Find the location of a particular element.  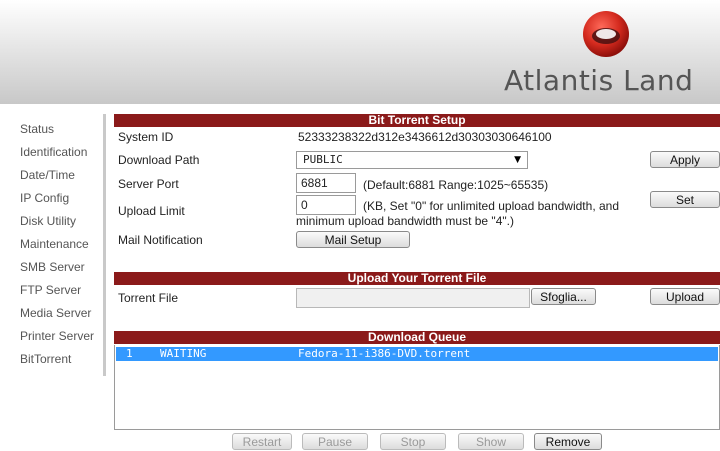

mail-setup-button: Mail Setup is located at coordinates (353, 239).